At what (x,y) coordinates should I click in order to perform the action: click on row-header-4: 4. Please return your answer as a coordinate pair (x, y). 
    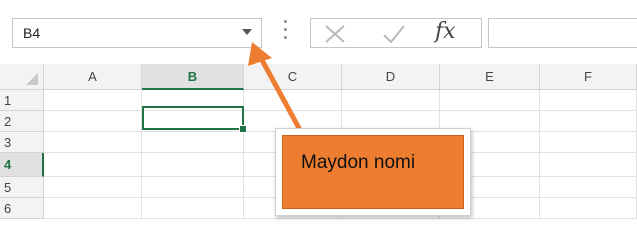
    Looking at the image, I should click on (22, 165).